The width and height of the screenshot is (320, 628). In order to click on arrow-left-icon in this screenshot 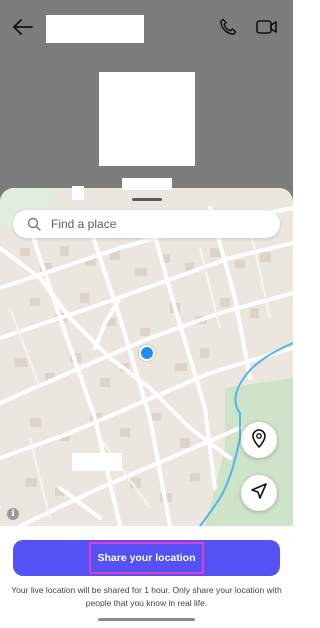, I will do `click(23, 29)`.